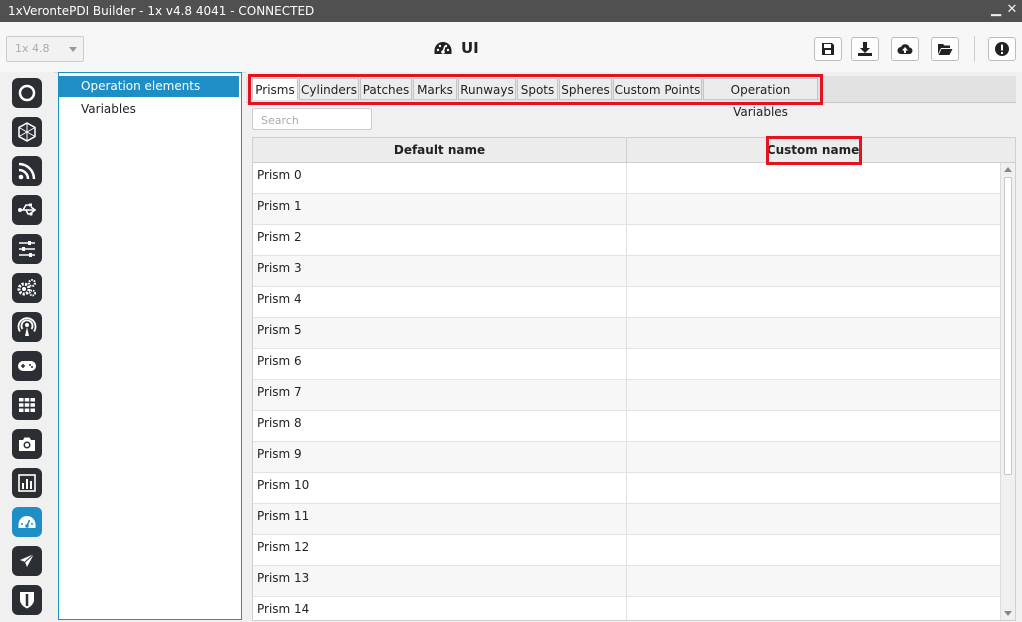 The image size is (1022, 622). I want to click on page-title-text: UI, so click(470, 48).